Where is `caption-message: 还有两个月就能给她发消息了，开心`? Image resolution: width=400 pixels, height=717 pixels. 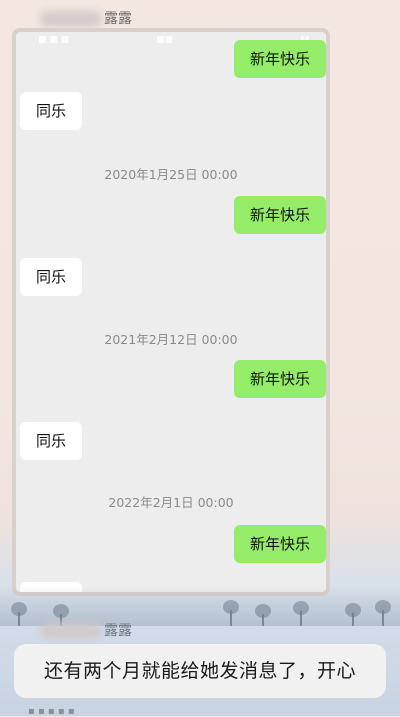 caption-message: 还有两个月就能给她发消息了，开心 is located at coordinates (200, 671).